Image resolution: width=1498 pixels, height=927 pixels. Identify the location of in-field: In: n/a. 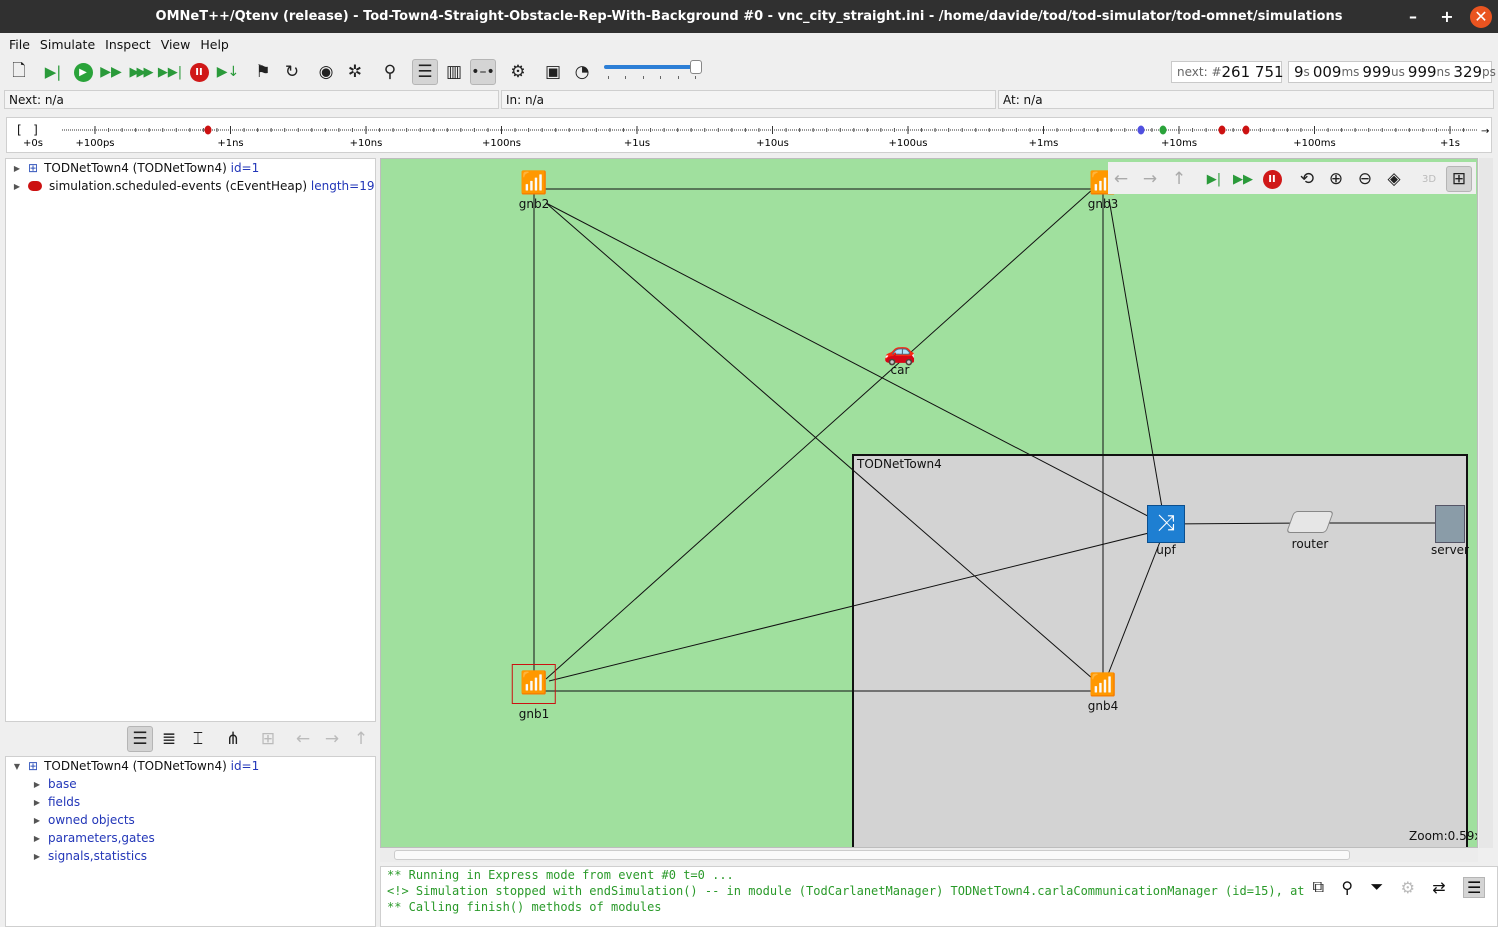
(748, 99).